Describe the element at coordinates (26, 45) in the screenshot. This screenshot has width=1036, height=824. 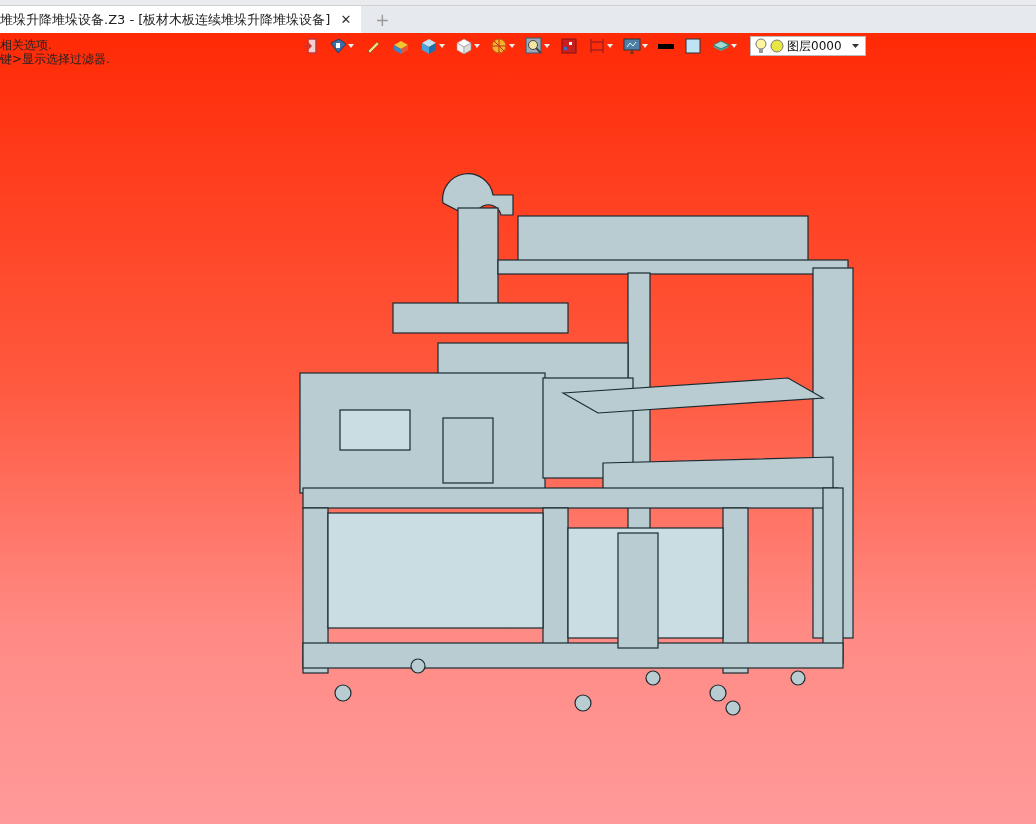
I see `hint-text: 相关选项.` at that location.